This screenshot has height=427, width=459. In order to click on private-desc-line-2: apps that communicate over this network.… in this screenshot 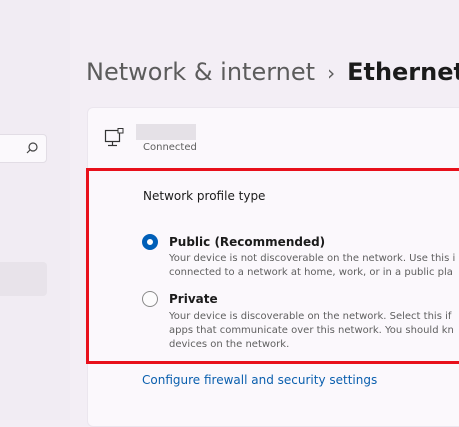, I will do `click(311, 330)`.